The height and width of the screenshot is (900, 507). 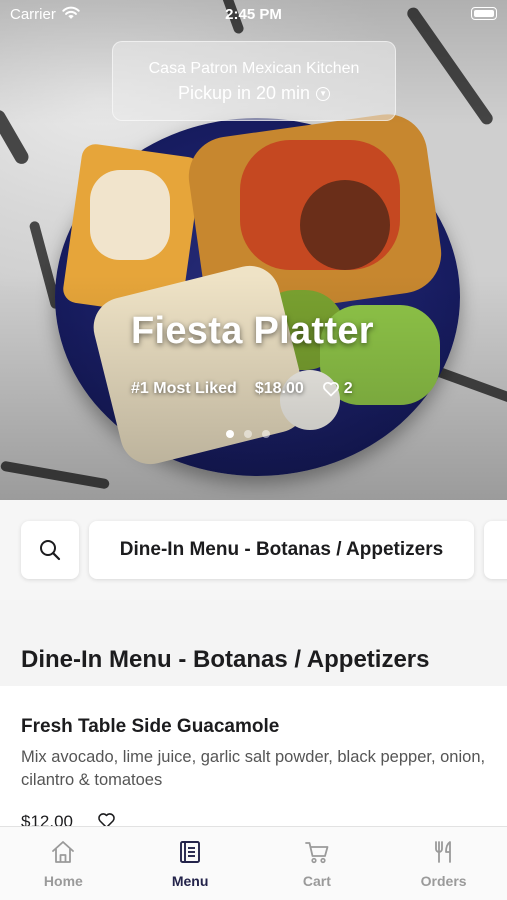 I want to click on category-chip: Dine-In Menu - Botanas / Appetizers, so click(x=281, y=550).